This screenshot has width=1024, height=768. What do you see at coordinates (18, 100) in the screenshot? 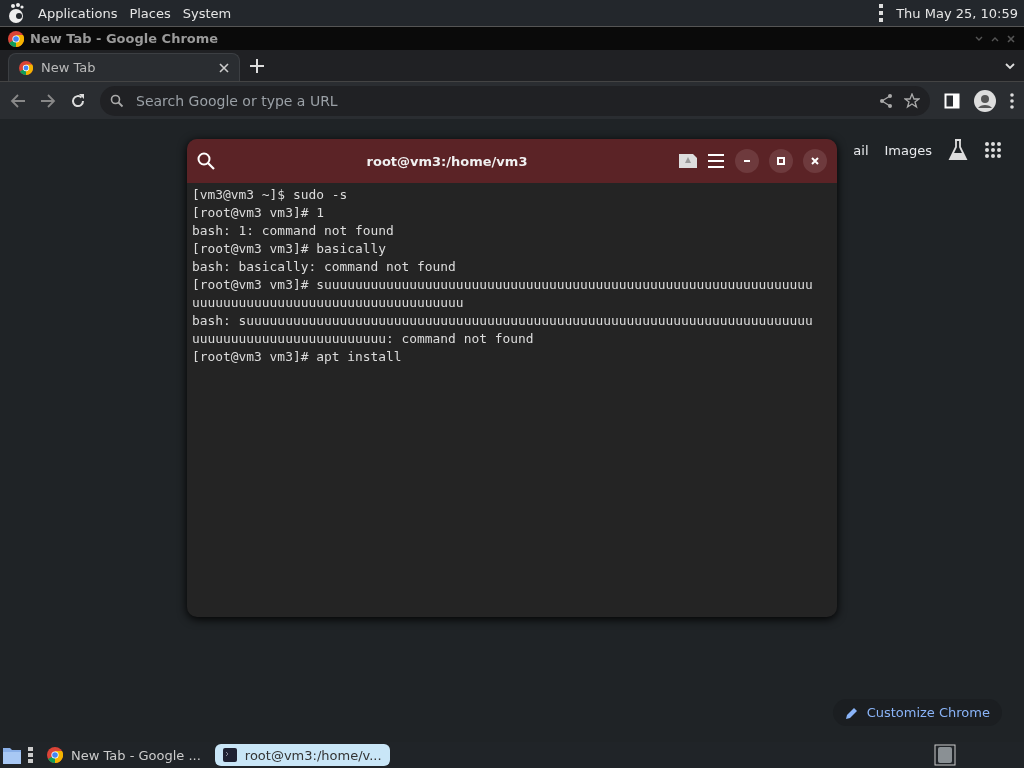
I see `back-arrow-icon` at bounding box center [18, 100].